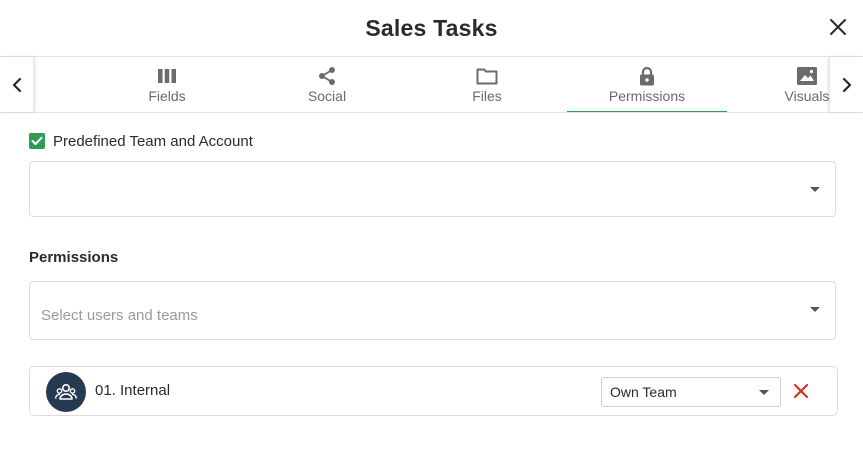 This screenshot has height=471, width=863. I want to click on tab-bar: Fields Social Files Permissions Visuals, so click(431, 85).